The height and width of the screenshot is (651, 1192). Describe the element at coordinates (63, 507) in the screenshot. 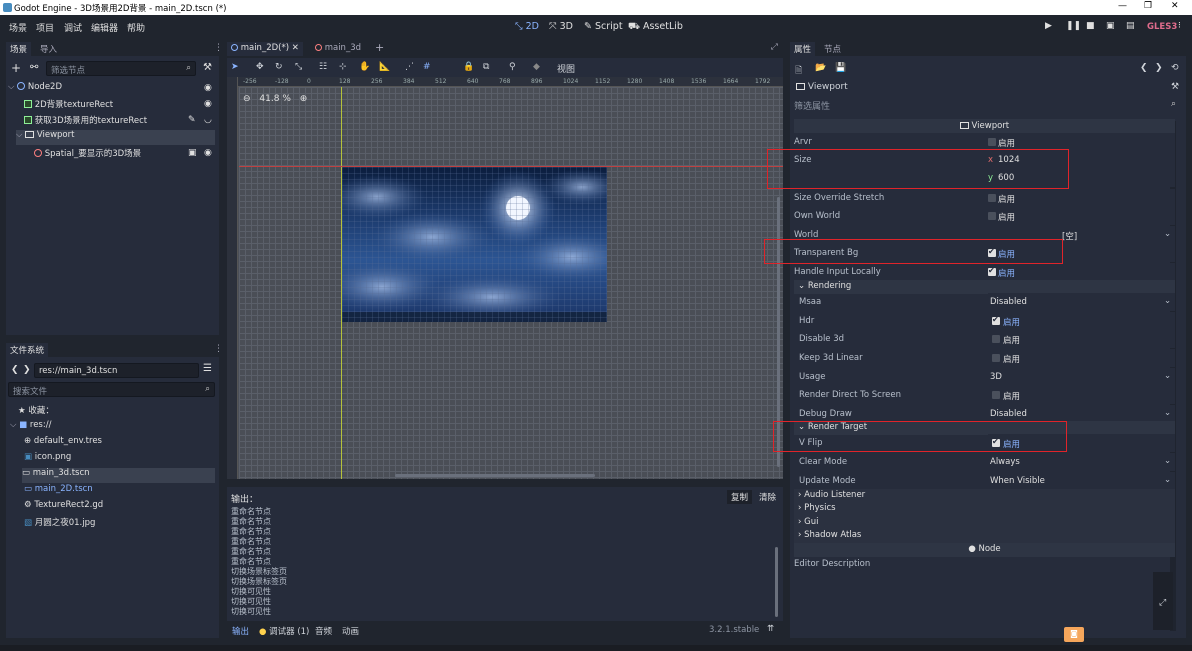

I see `file-item: ⚙ TextureRect2.gd` at that location.